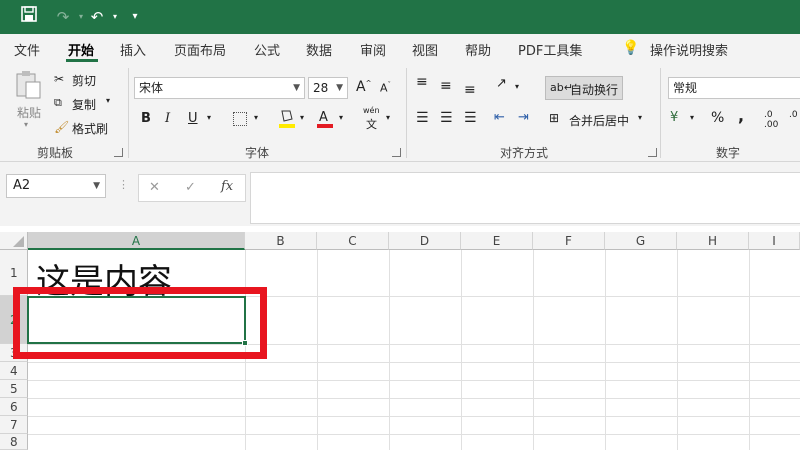 This screenshot has width=800, height=450. Describe the element at coordinates (96, 186) in the screenshot. I see `chevron-down-icon: ▼` at that location.